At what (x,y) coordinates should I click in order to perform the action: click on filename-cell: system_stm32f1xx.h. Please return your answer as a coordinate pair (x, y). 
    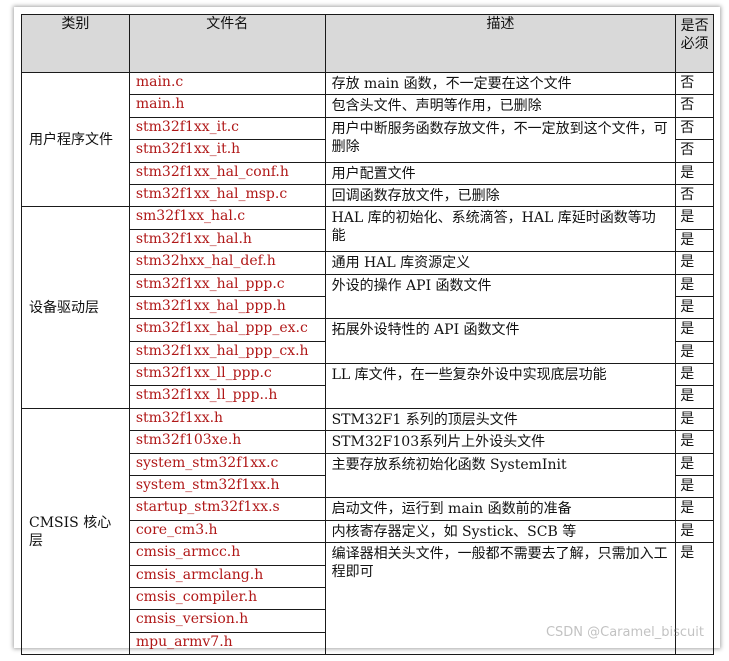
    Looking at the image, I should click on (227, 487).